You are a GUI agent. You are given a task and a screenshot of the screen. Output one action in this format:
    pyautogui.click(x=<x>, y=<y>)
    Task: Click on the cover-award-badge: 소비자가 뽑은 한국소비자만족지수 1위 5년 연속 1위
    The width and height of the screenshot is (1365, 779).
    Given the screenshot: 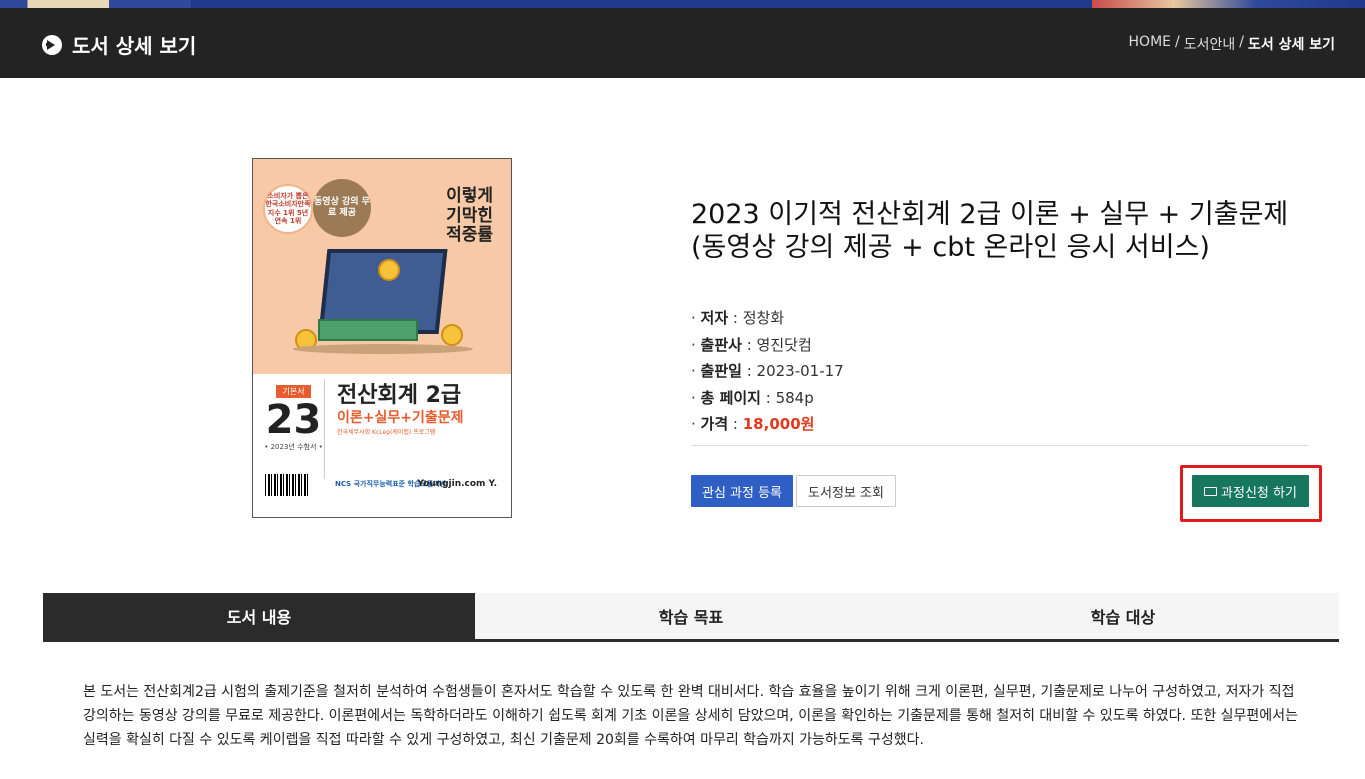 What is the action you would take?
    pyautogui.click(x=288, y=209)
    